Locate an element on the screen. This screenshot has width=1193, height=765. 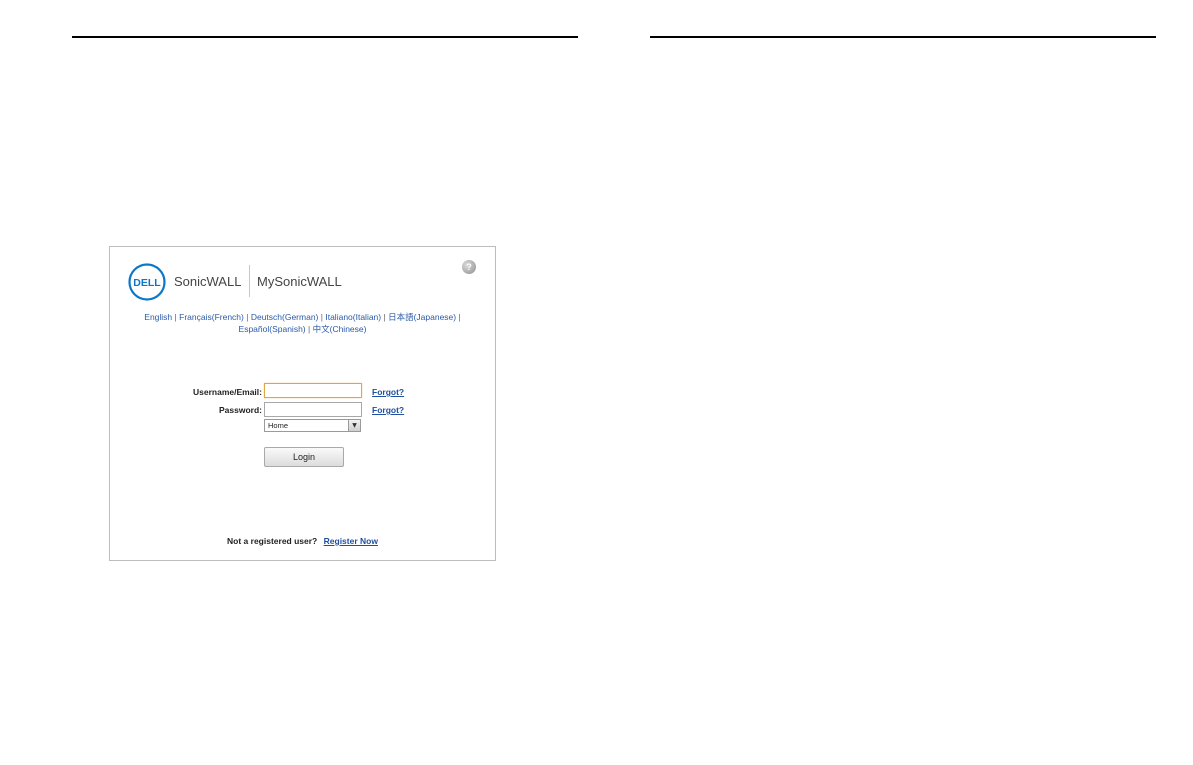
language-link-italian: Italiano(Italian) is located at coordinates (353, 317).